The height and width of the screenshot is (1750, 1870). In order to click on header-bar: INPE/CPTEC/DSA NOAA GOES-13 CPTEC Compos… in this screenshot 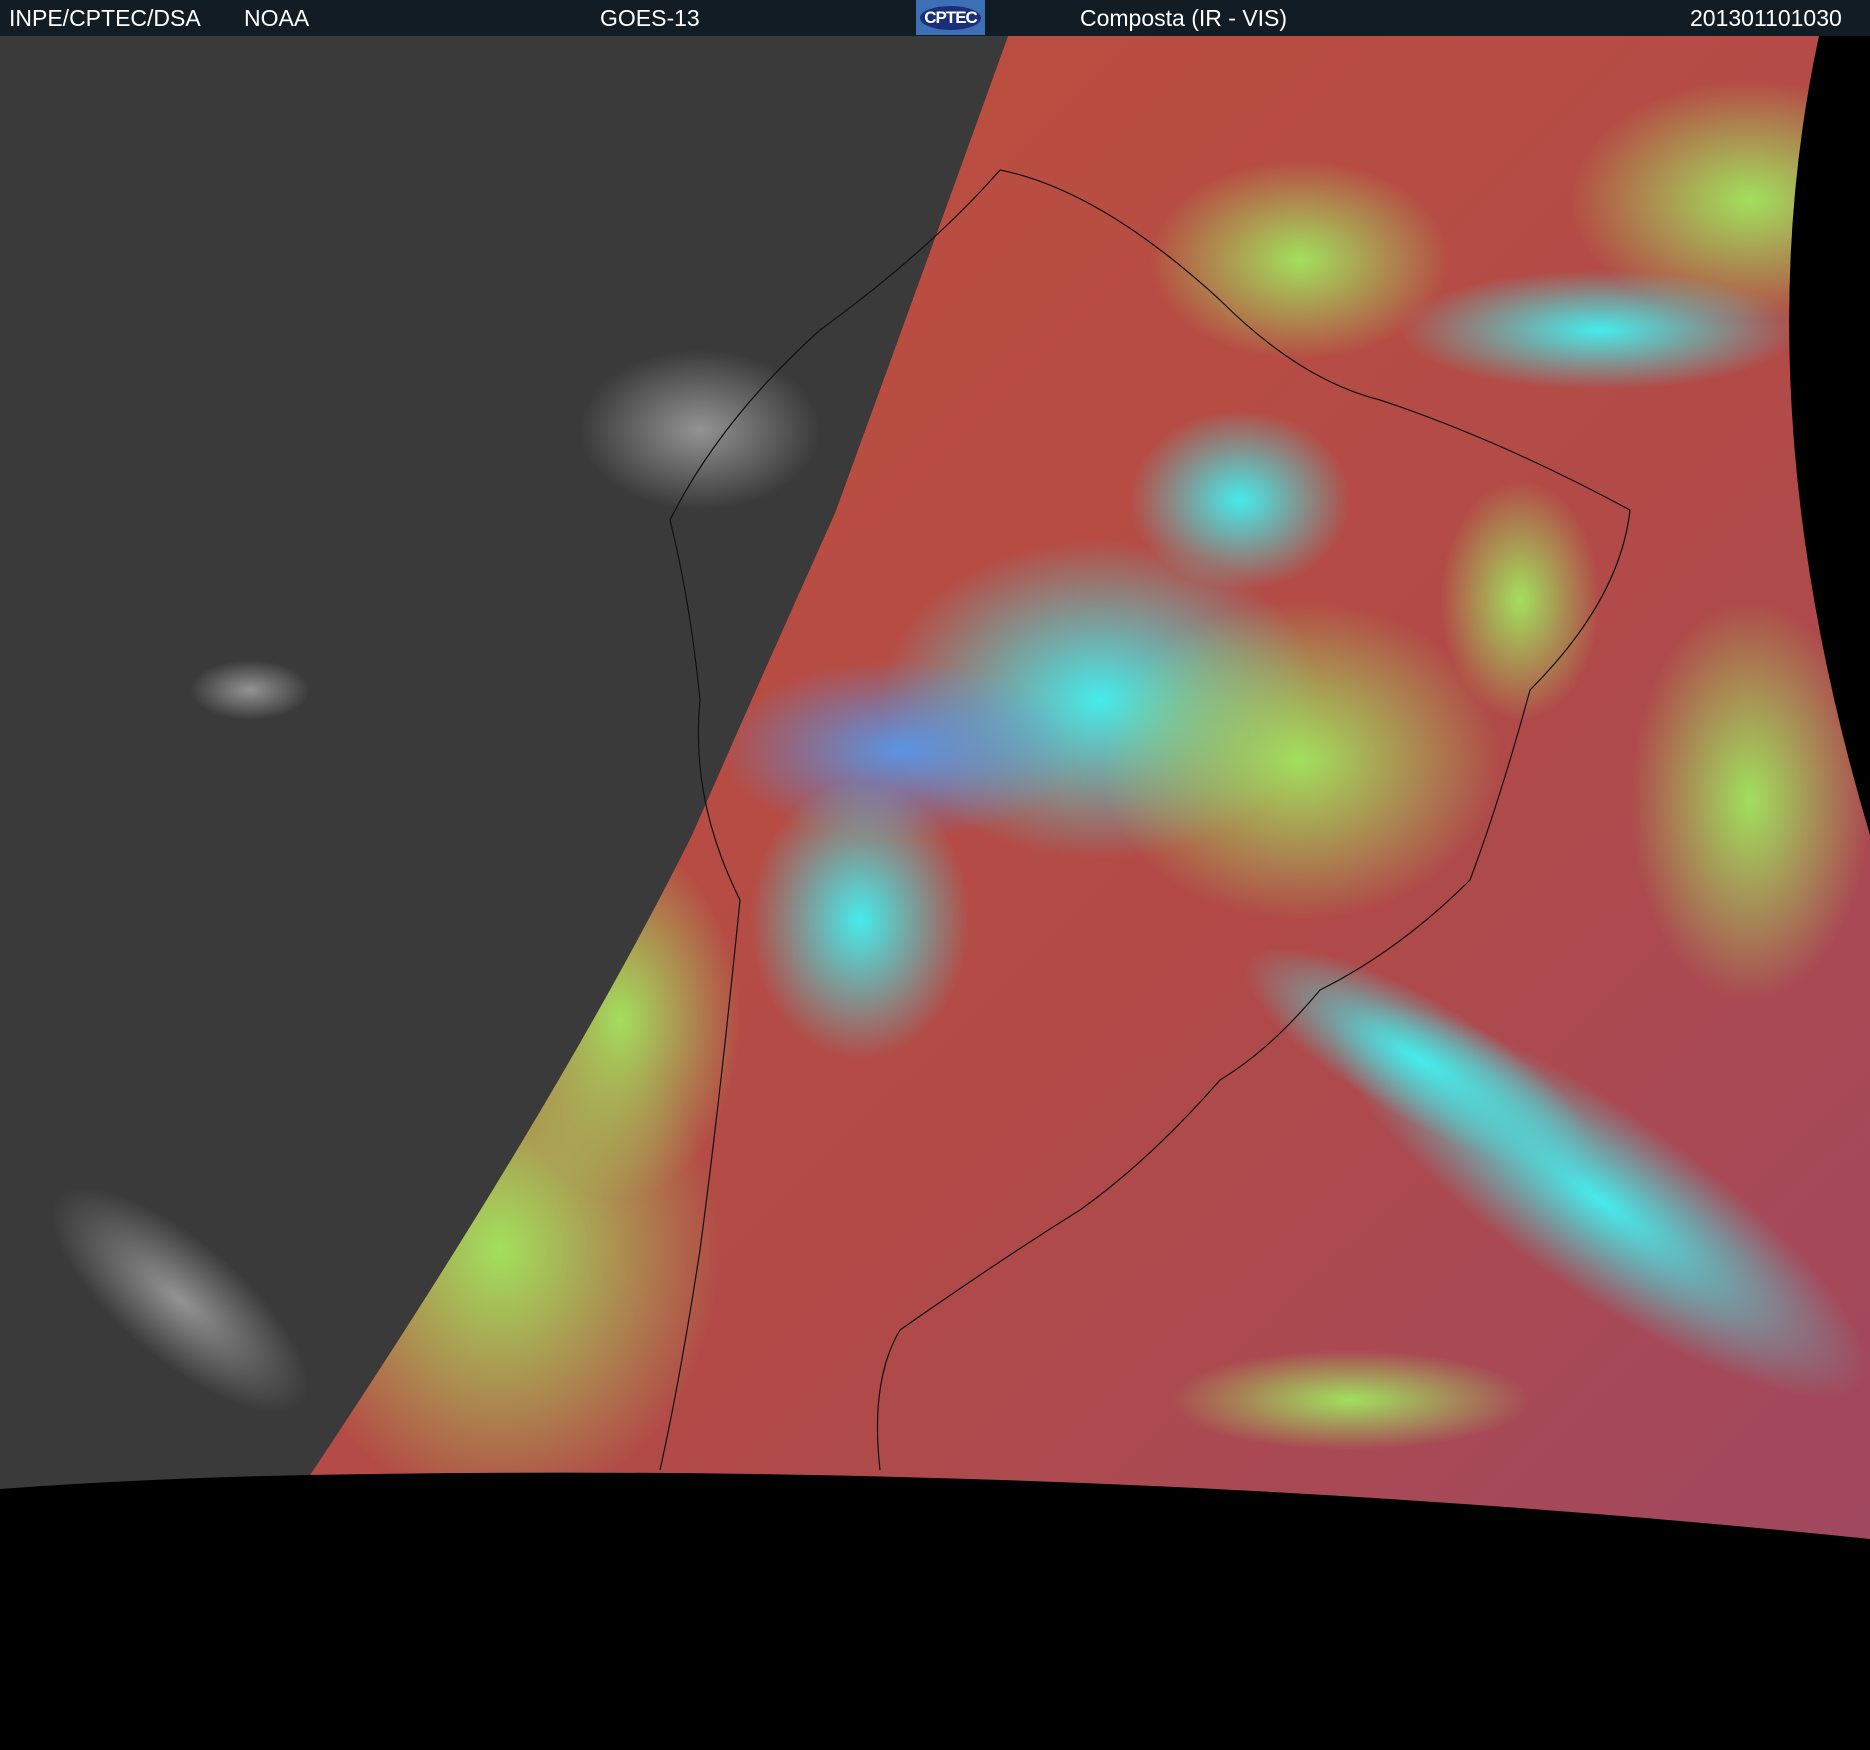, I will do `click(935, 18)`.